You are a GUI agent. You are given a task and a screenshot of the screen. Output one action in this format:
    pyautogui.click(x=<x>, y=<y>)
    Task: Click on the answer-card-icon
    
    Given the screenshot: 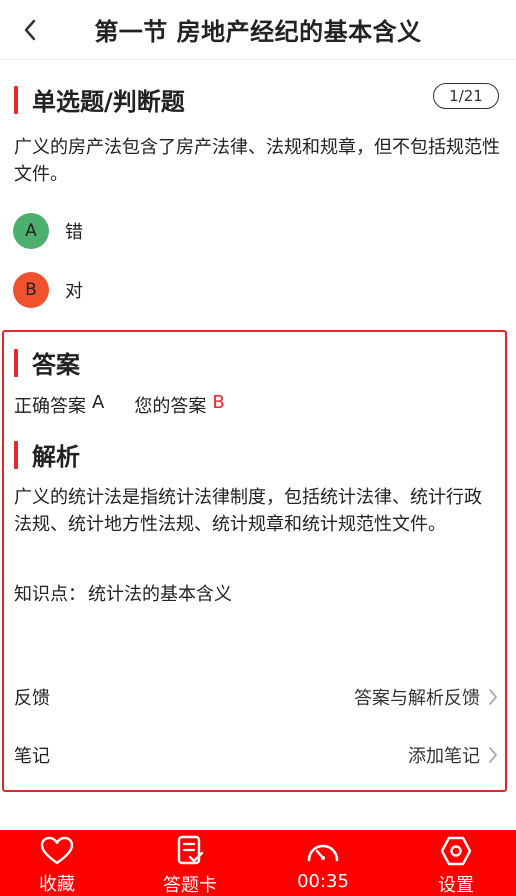 What is the action you would take?
    pyautogui.click(x=190, y=850)
    